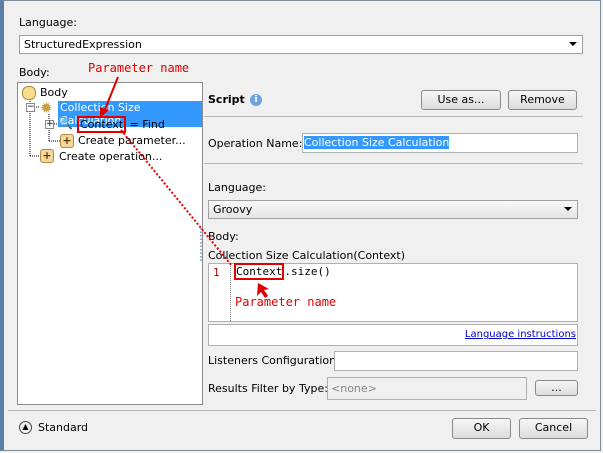  Describe the element at coordinates (230, 292) in the screenshot. I see `gutter-line` at that location.